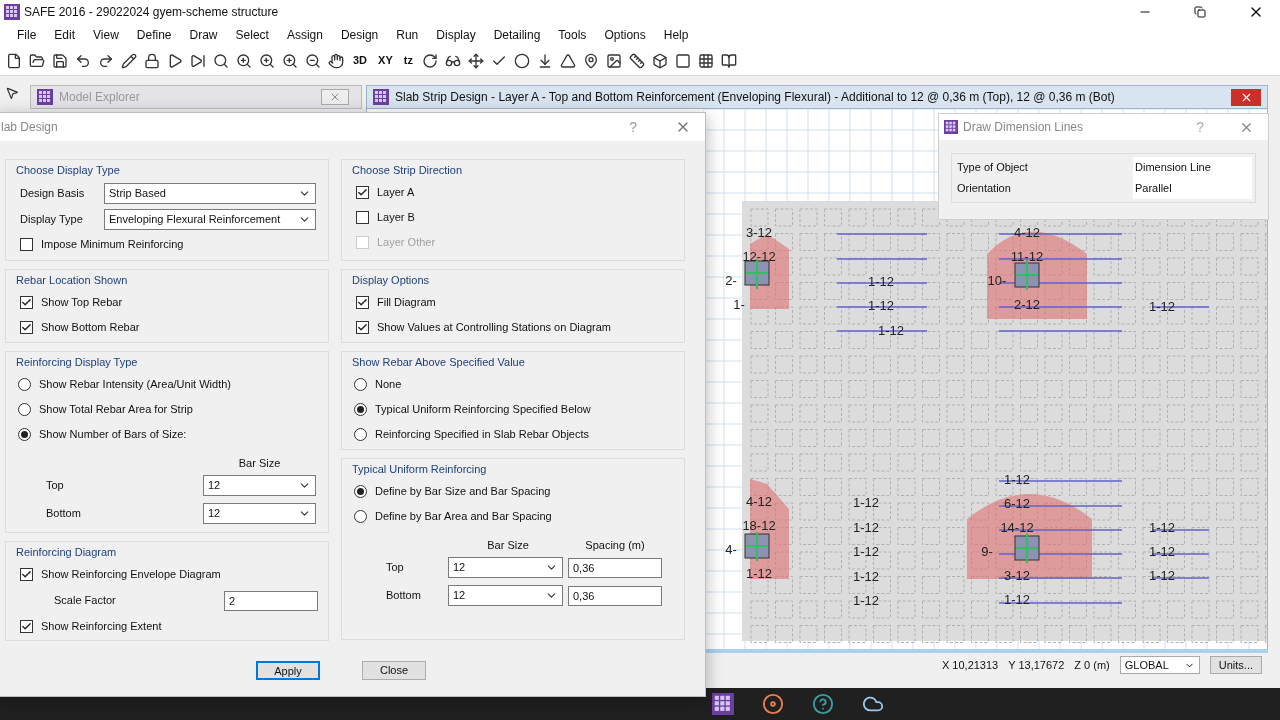 The width and height of the screenshot is (1280, 720). Describe the element at coordinates (152, 60) in the screenshot. I see `lock-icon` at that location.